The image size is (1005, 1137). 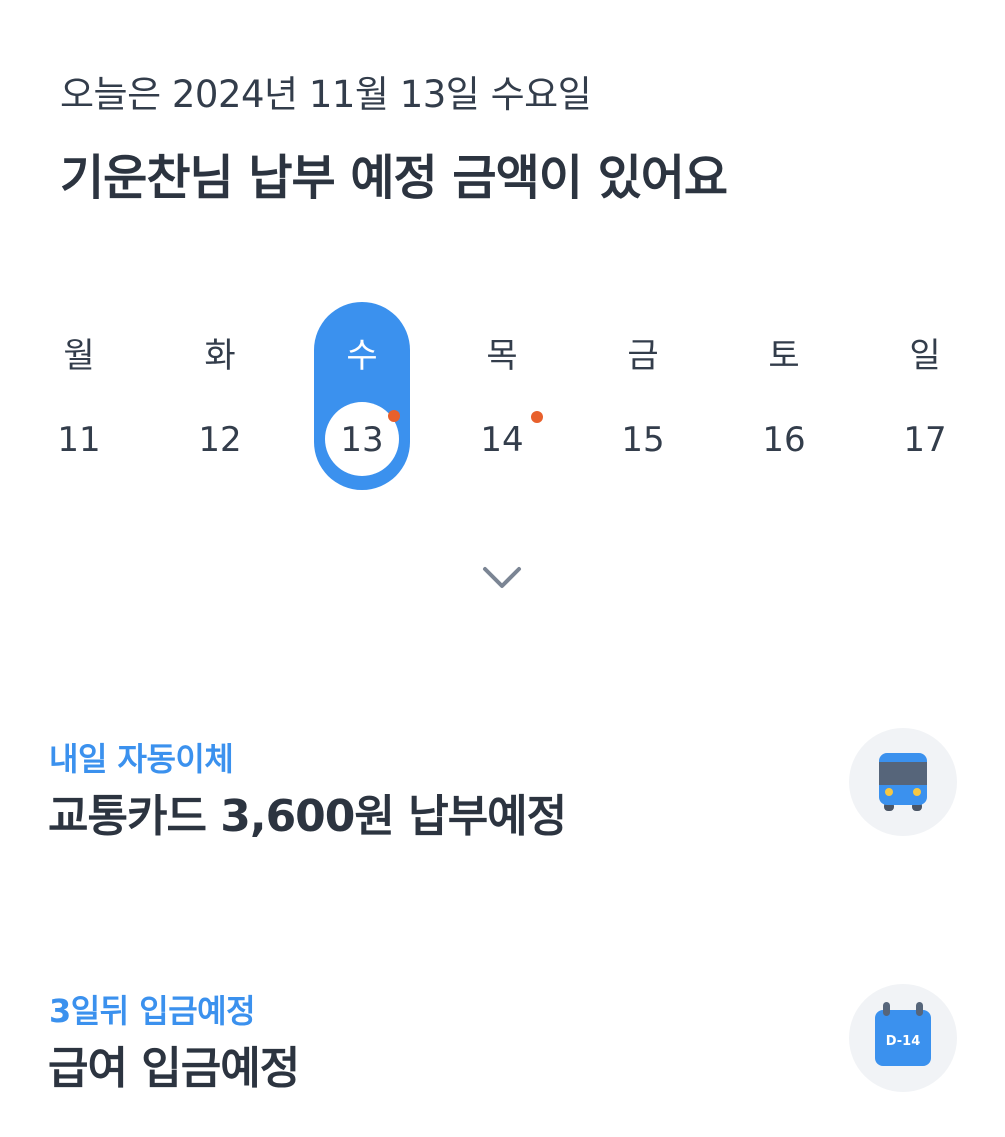 I want to click on schedule-icon-badge: D-14, so click(x=903, y=1038).